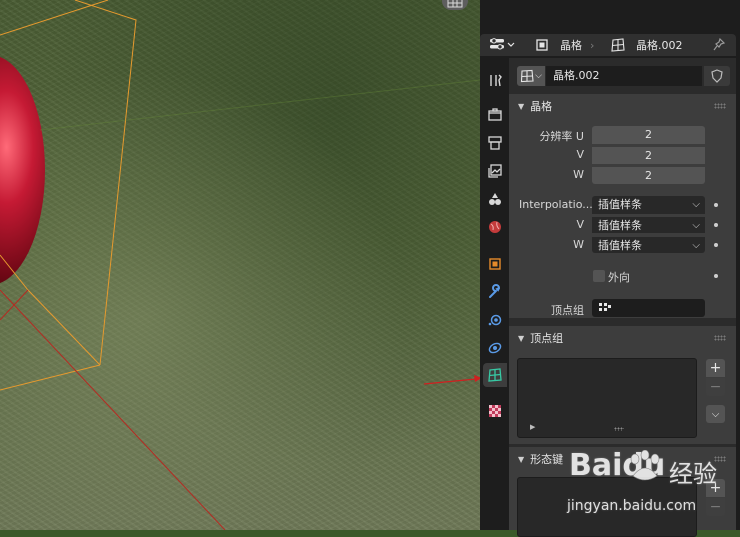 The image size is (740, 537). What do you see at coordinates (541, 106) in the screenshot?
I see `lattice-panel-title: 晶格` at bounding box center [541, 106].